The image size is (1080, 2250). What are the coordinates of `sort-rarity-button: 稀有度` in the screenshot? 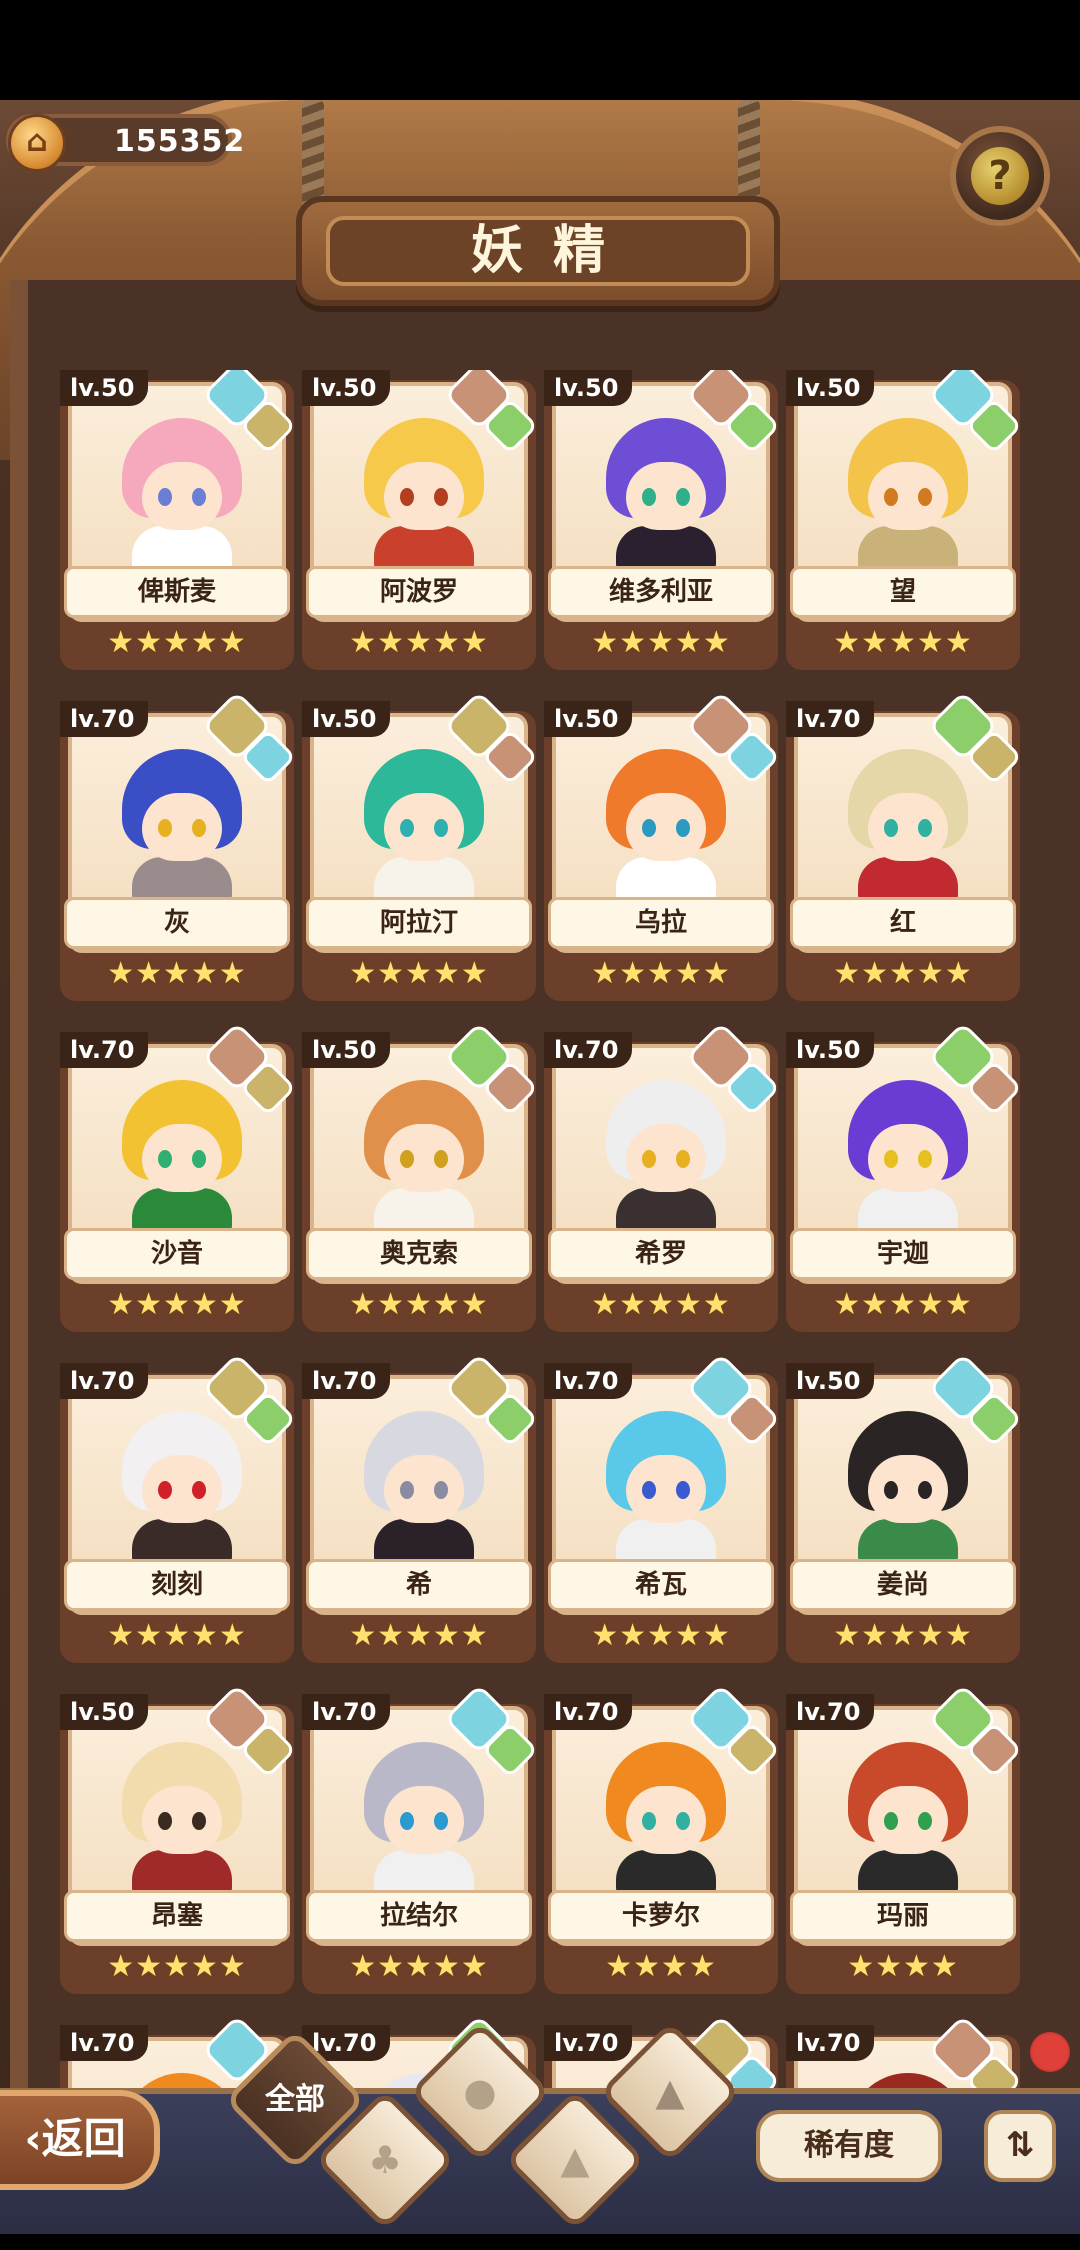 It's located at (849, 2146).